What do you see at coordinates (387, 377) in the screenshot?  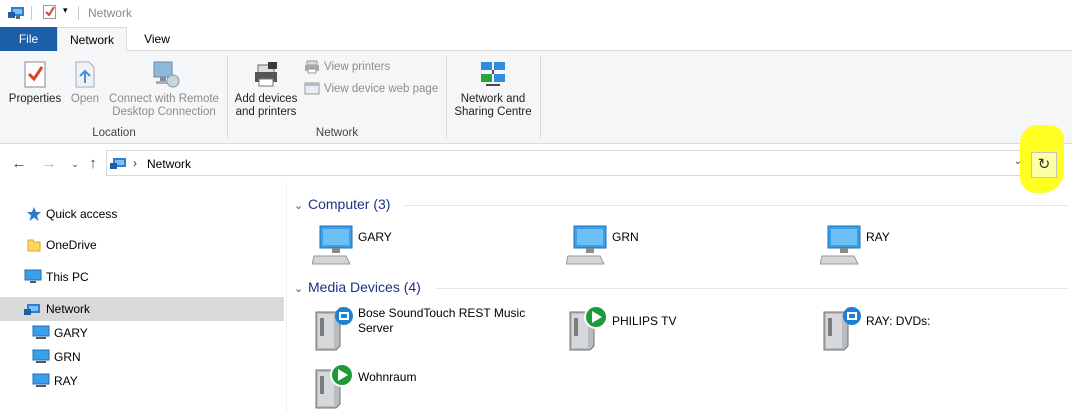 I see `media-item-label: Wohnraum` at bounding box center [387, 377].